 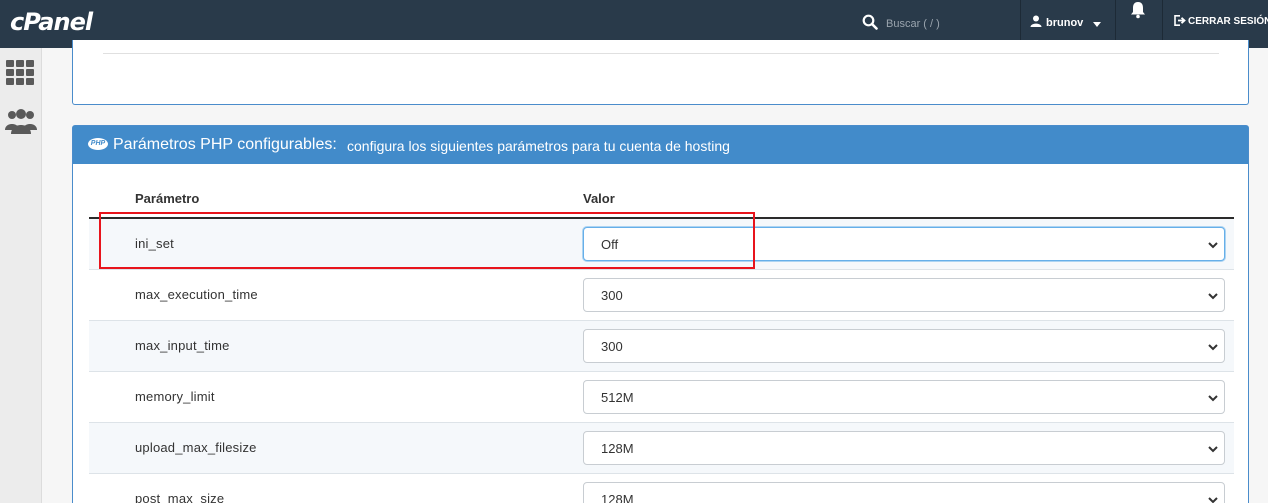 What do you see at coordinates (661, 53) in the screenshot?
I see `divider` at bounding box center [661, 53].